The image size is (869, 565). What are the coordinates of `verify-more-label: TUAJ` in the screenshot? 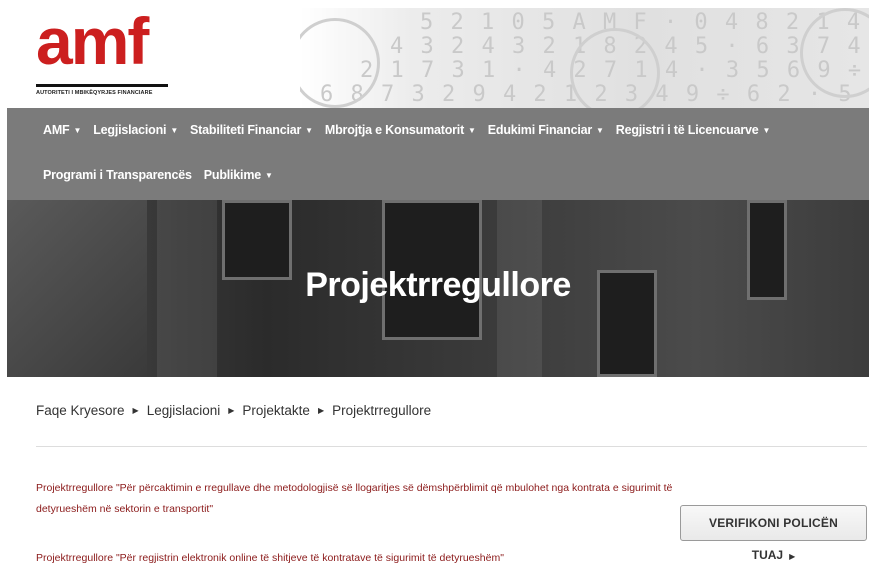 It's located at (767, 555).